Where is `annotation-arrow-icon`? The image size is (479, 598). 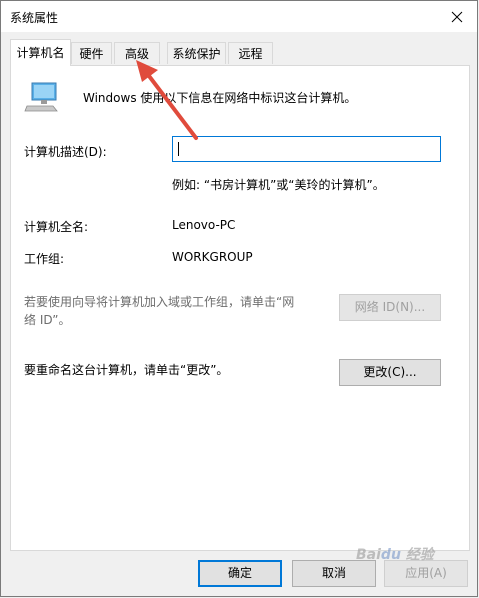
annotation-arrow-icon is located at coordinates (167, 100).